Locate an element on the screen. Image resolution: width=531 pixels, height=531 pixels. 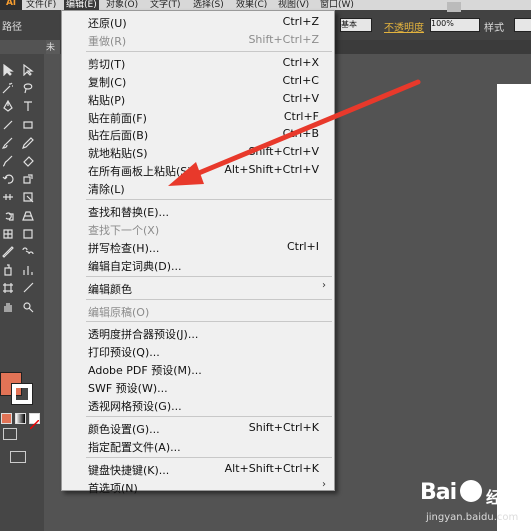
paw-icon is located at coordinates (471, 491).